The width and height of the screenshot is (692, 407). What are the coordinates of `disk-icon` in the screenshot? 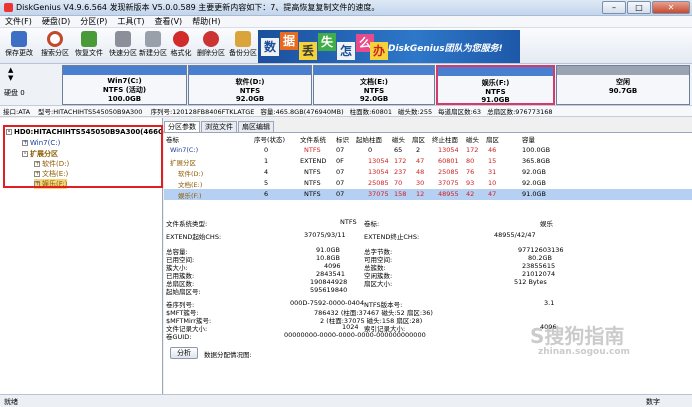 It's located at (123, 39).